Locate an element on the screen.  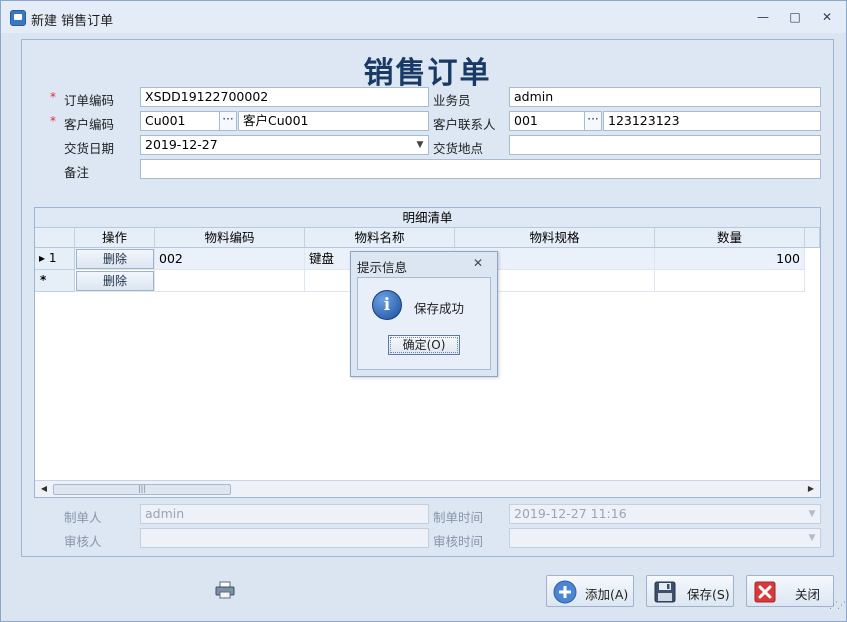
delivery-place-field is located at coordinates (665, 145).